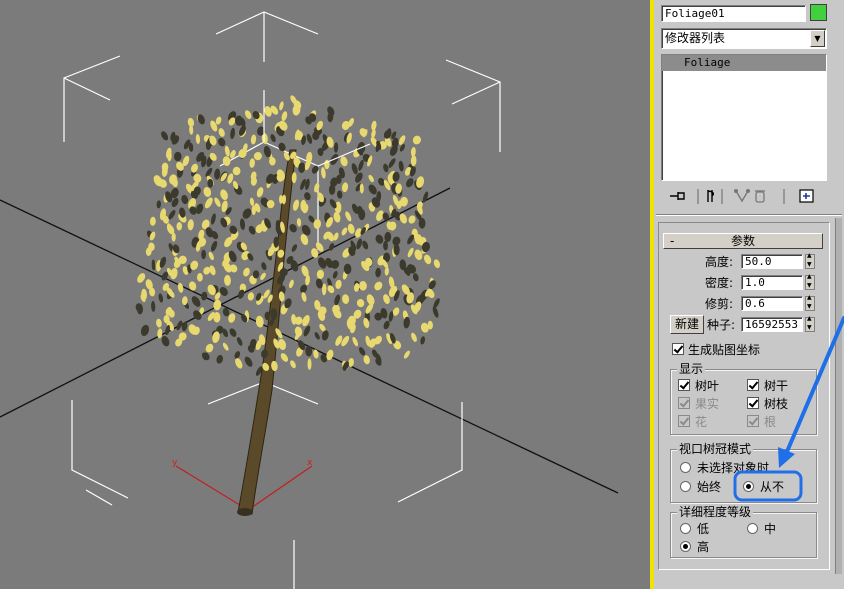  What do you see at coordinates (768, 486) in the screenshot?
I see `annotation-highlight-box` at bounding box center [768, 486].